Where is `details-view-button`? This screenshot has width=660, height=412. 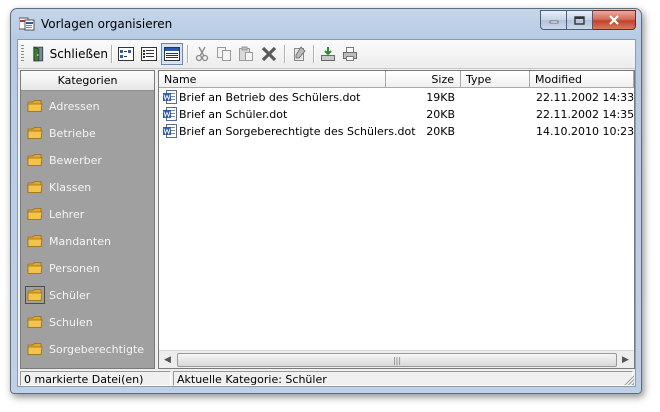
details-view-button is located at coordinates (149, 54).